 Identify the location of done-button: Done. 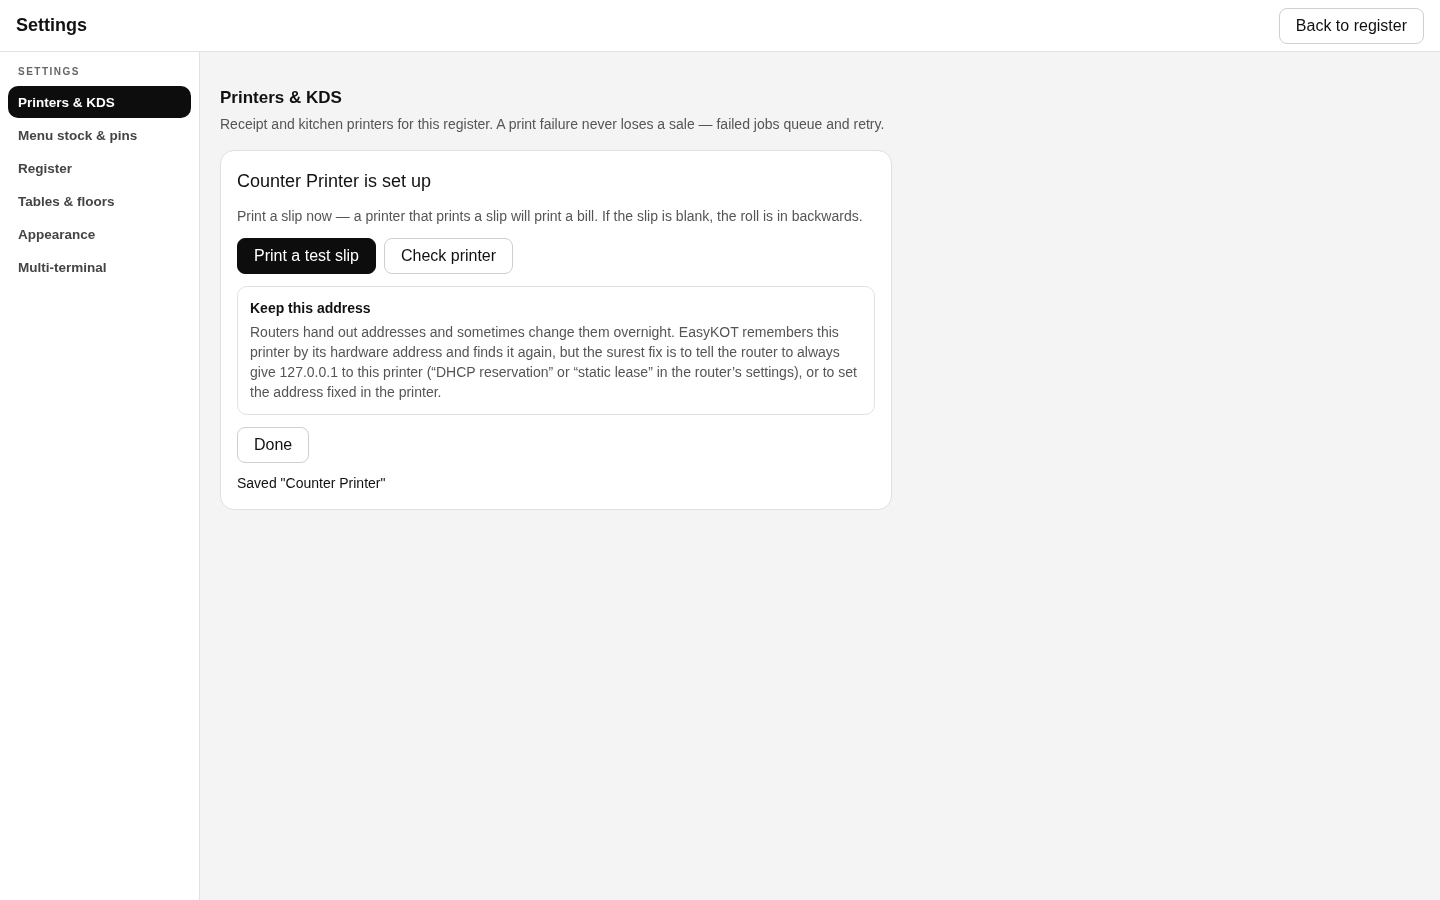
(273, 445).